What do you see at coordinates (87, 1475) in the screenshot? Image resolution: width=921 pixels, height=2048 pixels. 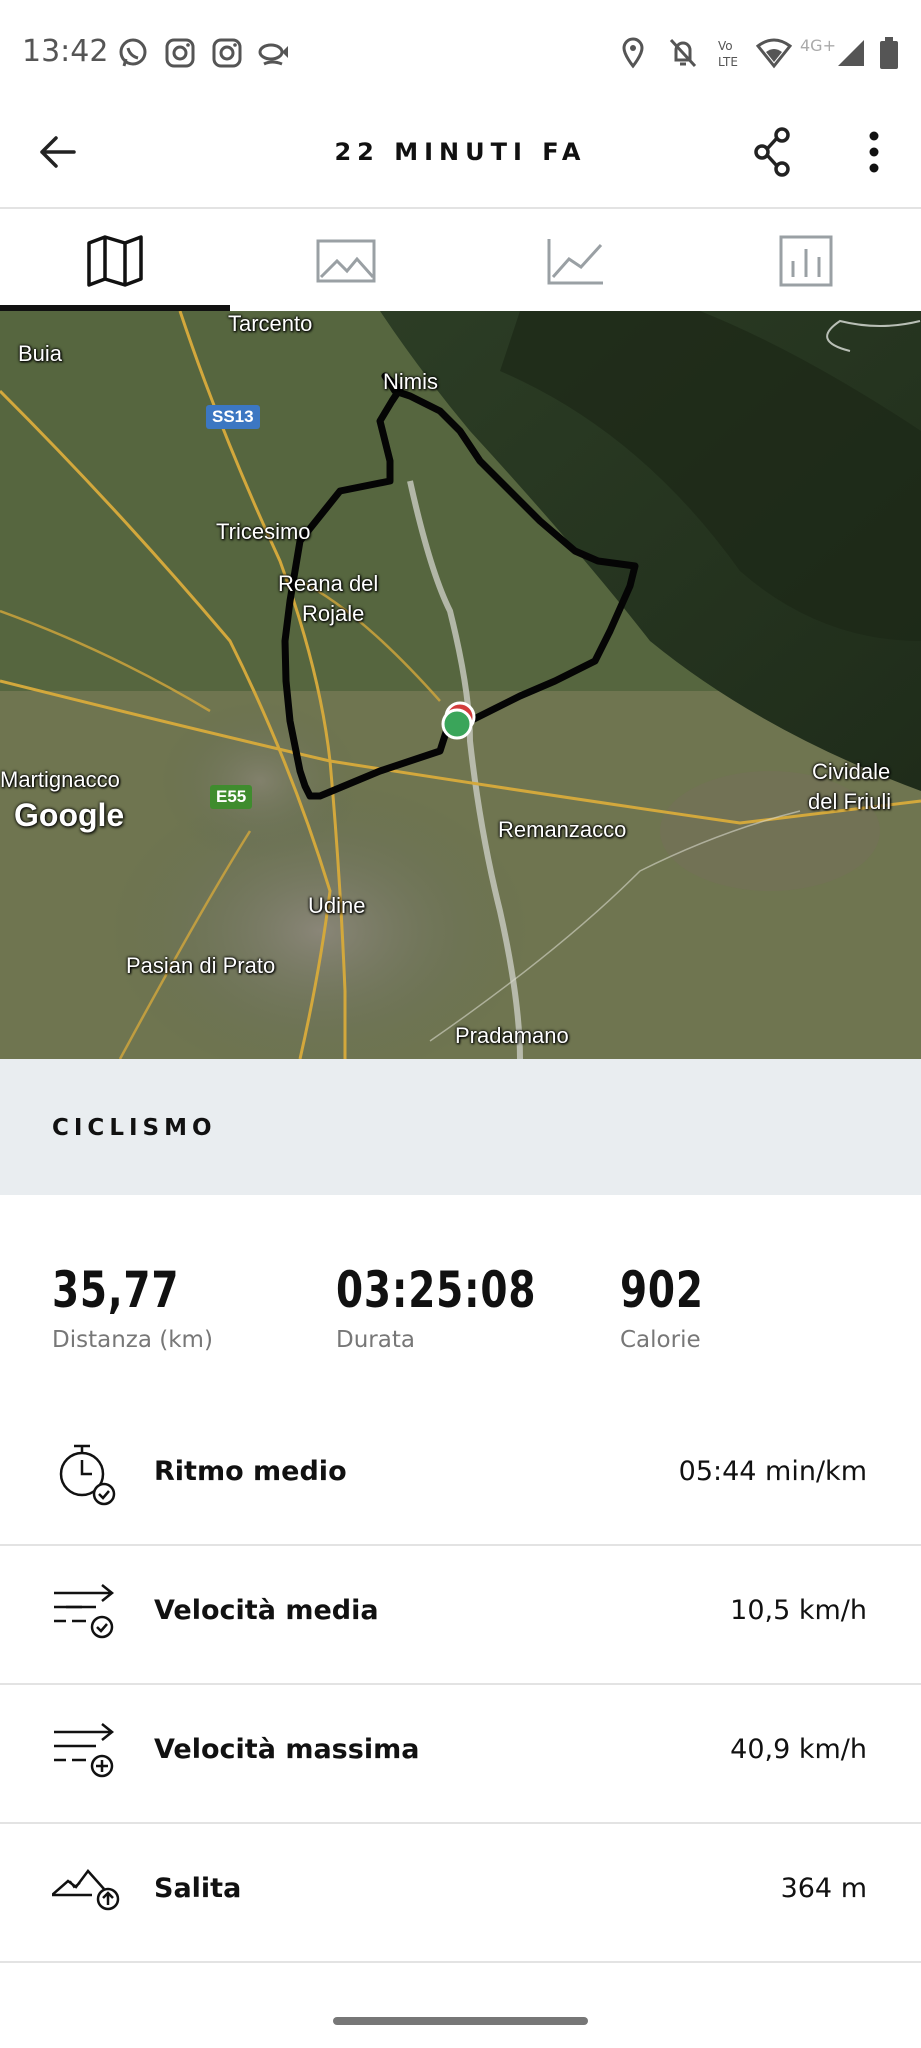 I see `stopwatch-icon` at bounding box center [87, 1475].